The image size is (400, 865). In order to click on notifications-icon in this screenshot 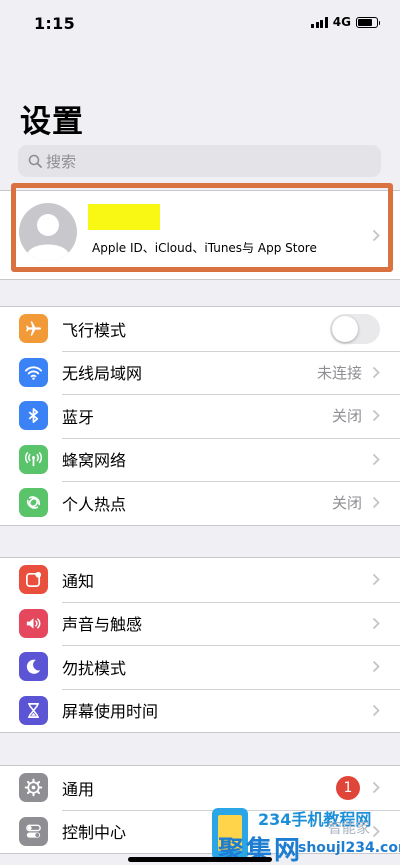, I will do `click(33, 580)`.